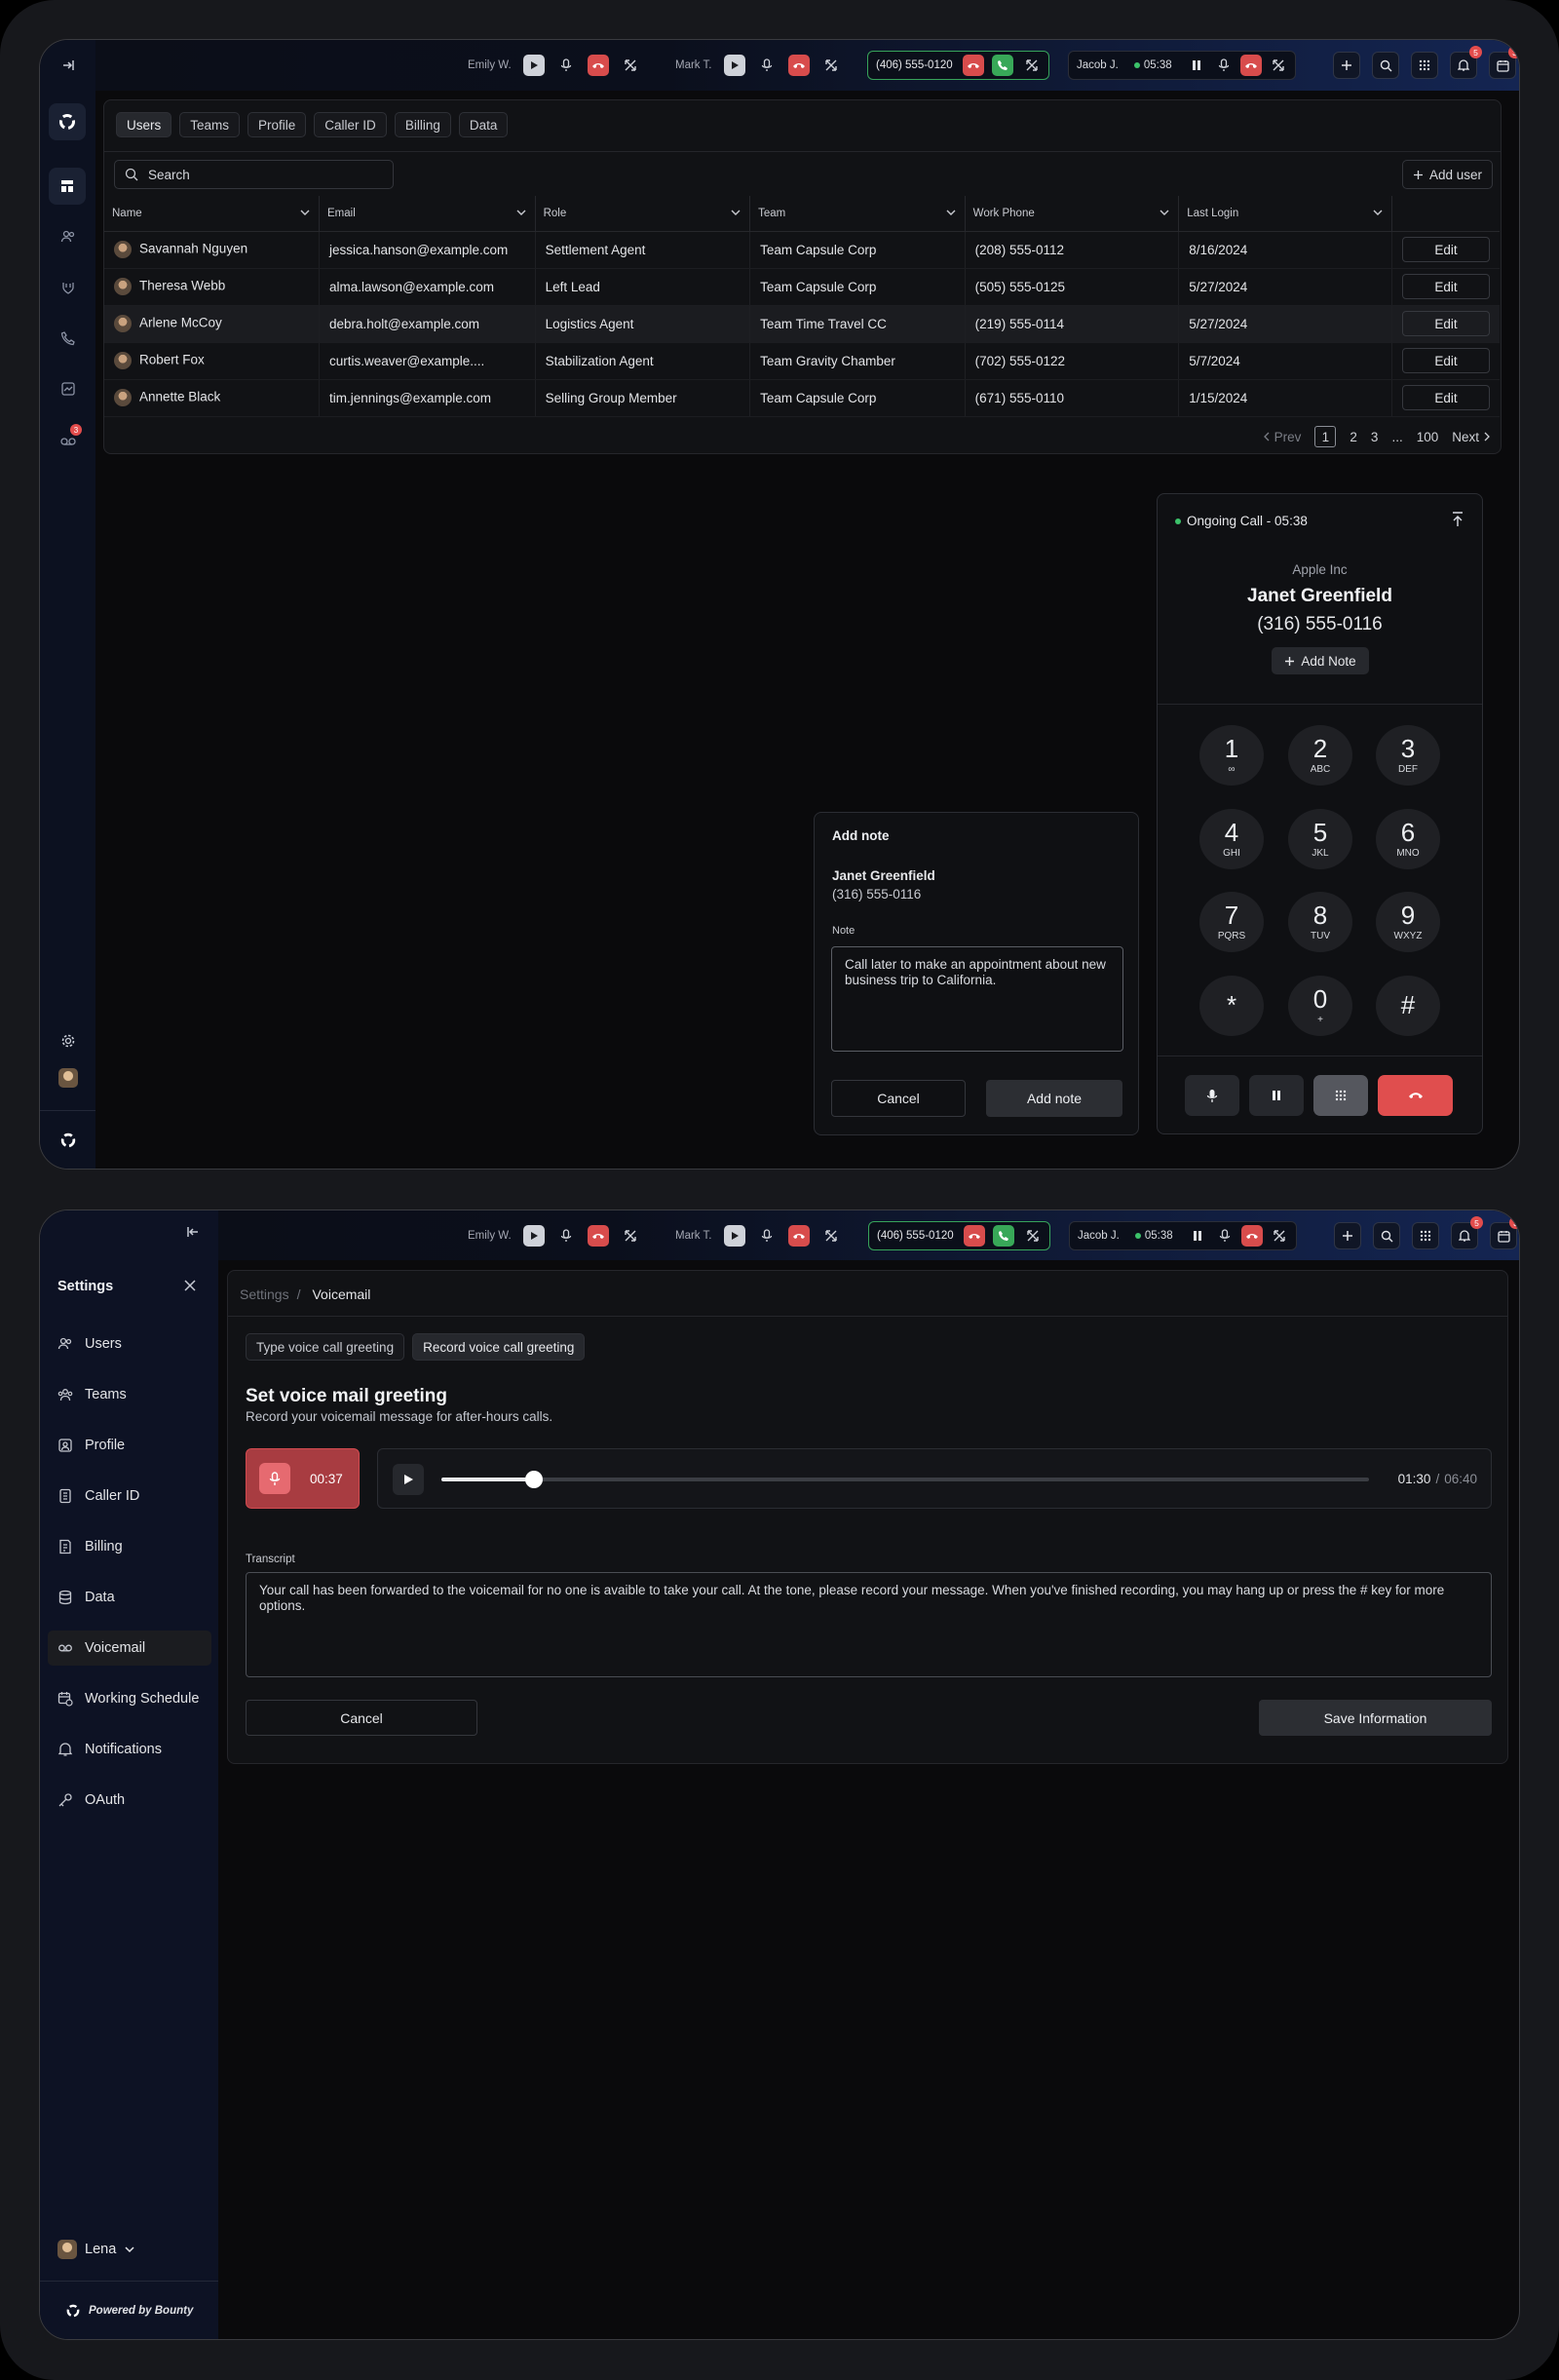 Image resolution: width=1559 pixels, height=2380 pixels. What do you see at coordinates (643, 214) in the screenshot?
I see `col-role: Role` at bounding box center [643, 214].